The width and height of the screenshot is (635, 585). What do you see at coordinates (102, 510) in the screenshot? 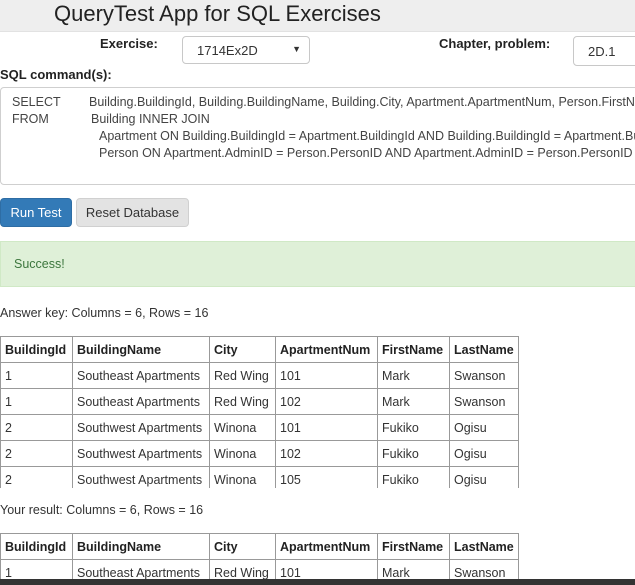
I see `your-result-summary: Your result: Columns = 6, Rows = 16` at bounding box center [102, 510].